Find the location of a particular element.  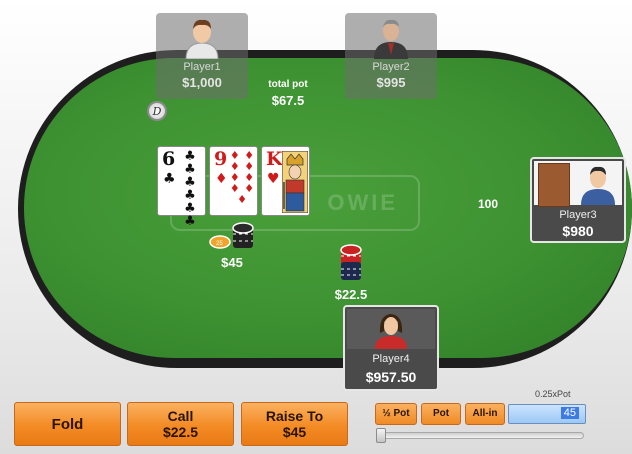

player3-stack: $980 is located at coordinates (578, 231).